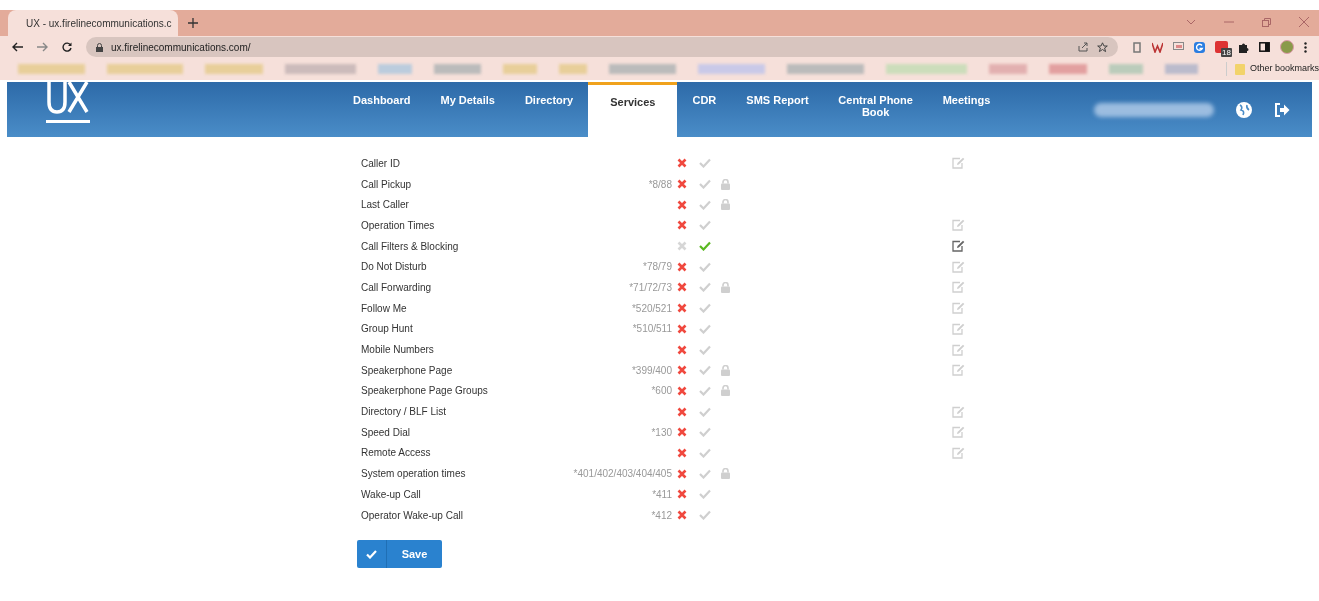  I want to click on service-name: Directory / BLF List, so click(404, 412).